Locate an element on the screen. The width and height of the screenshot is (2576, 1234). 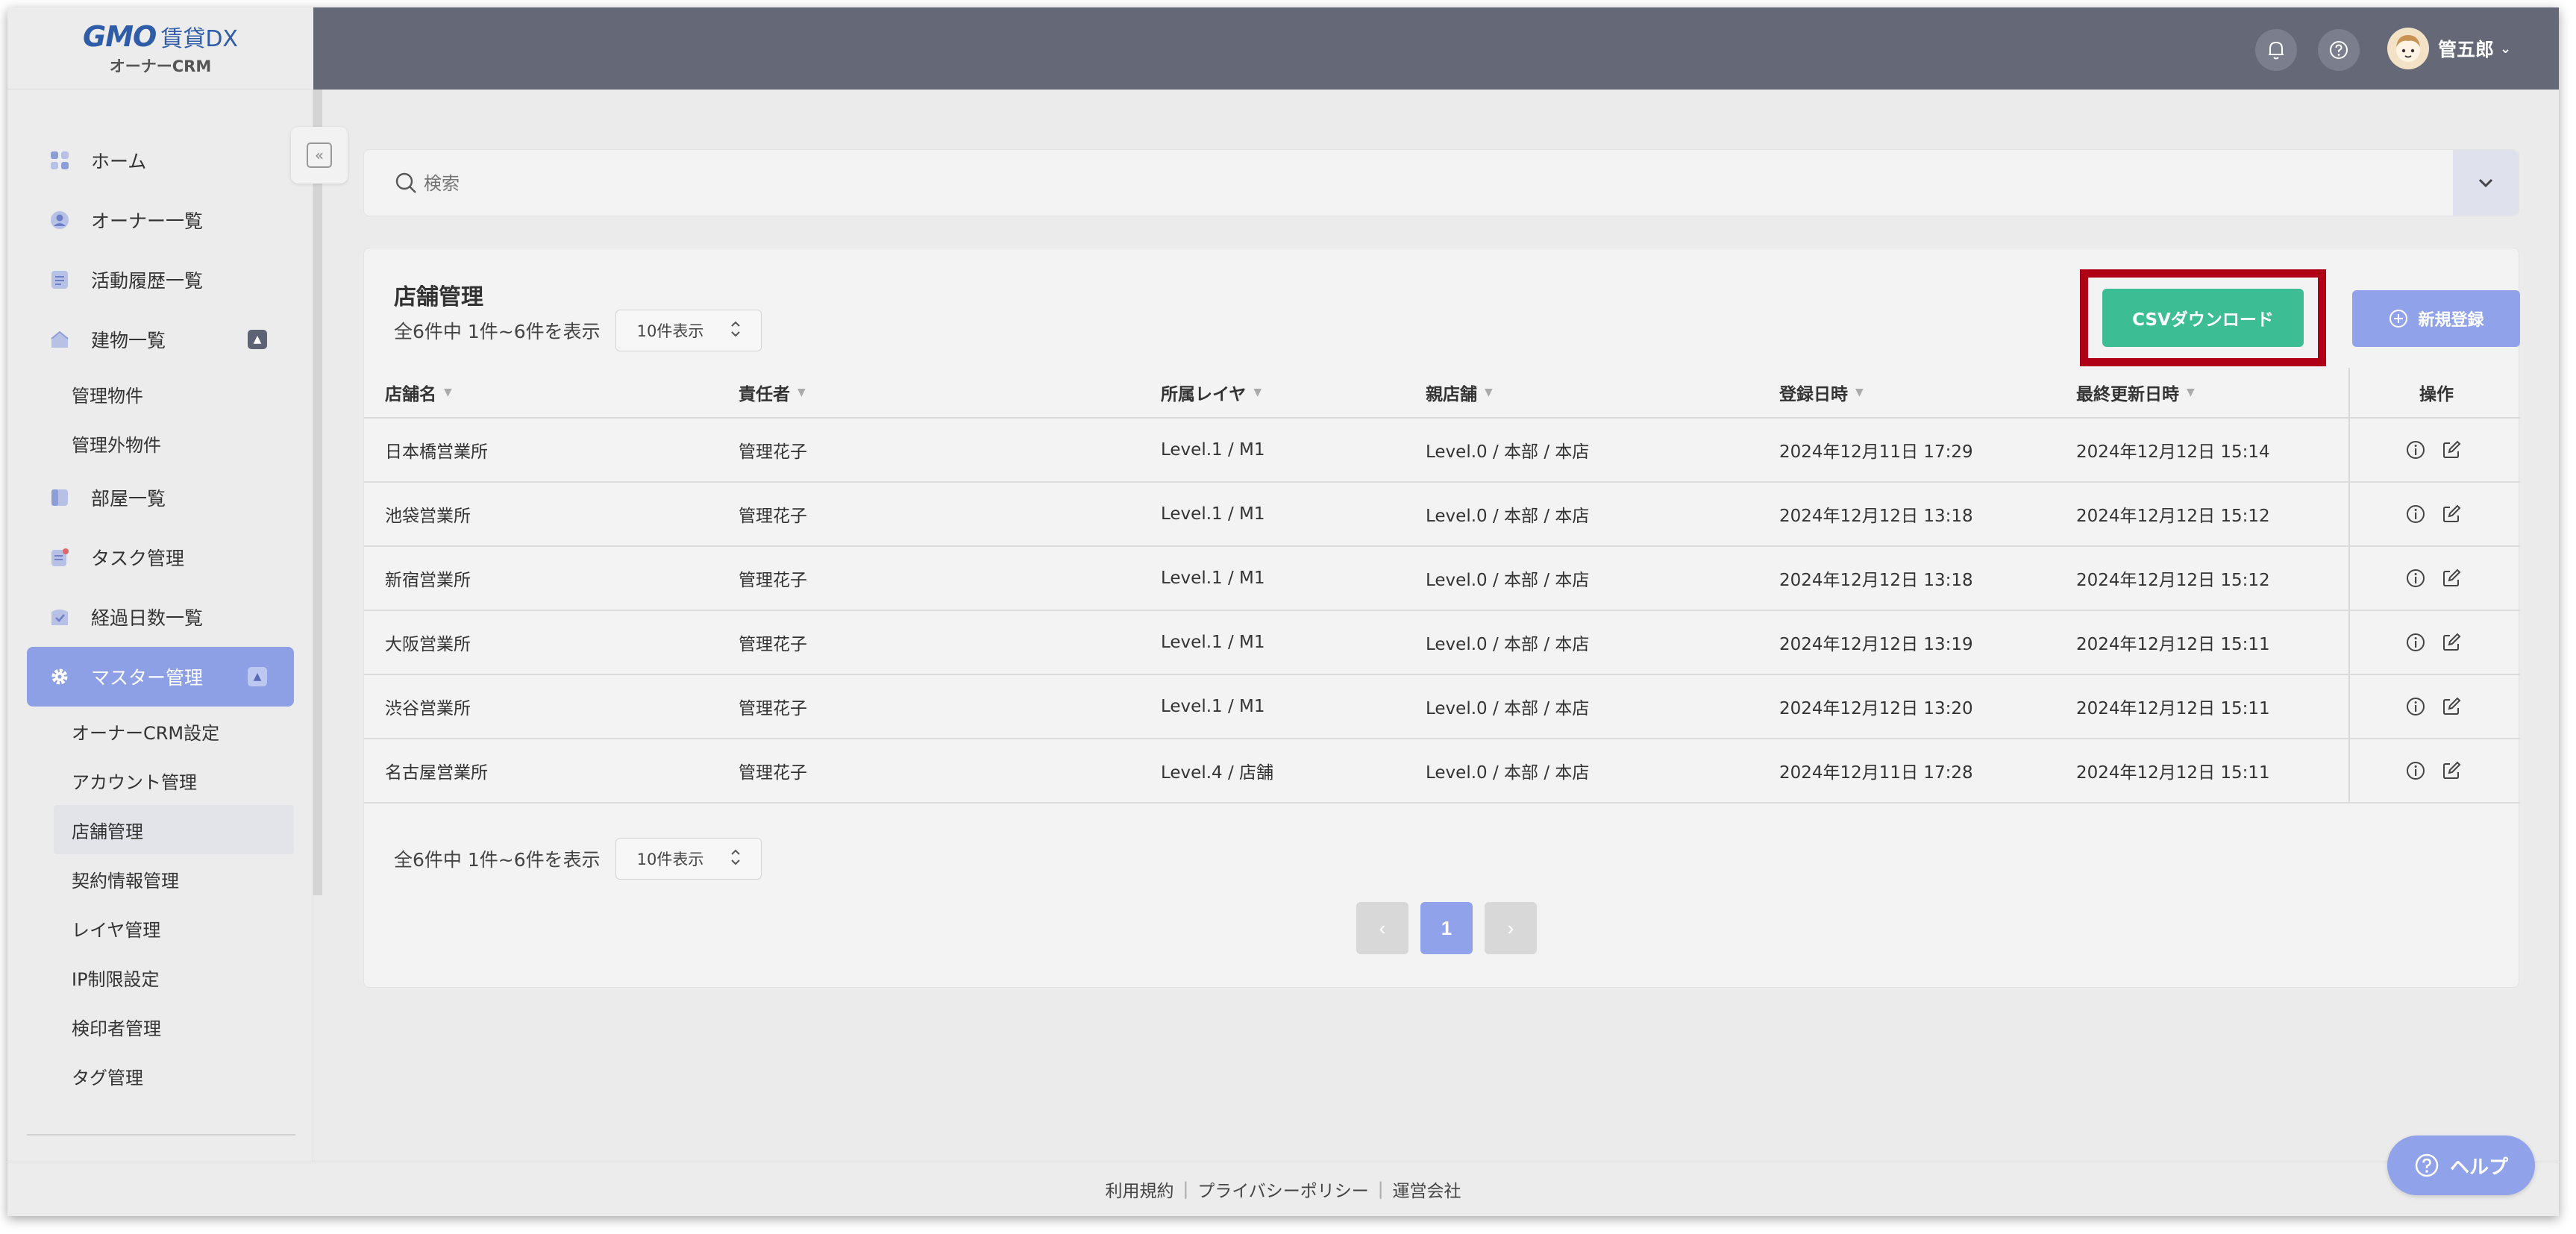
chevron-right-icon: › is located at coordinates (1510, 927).